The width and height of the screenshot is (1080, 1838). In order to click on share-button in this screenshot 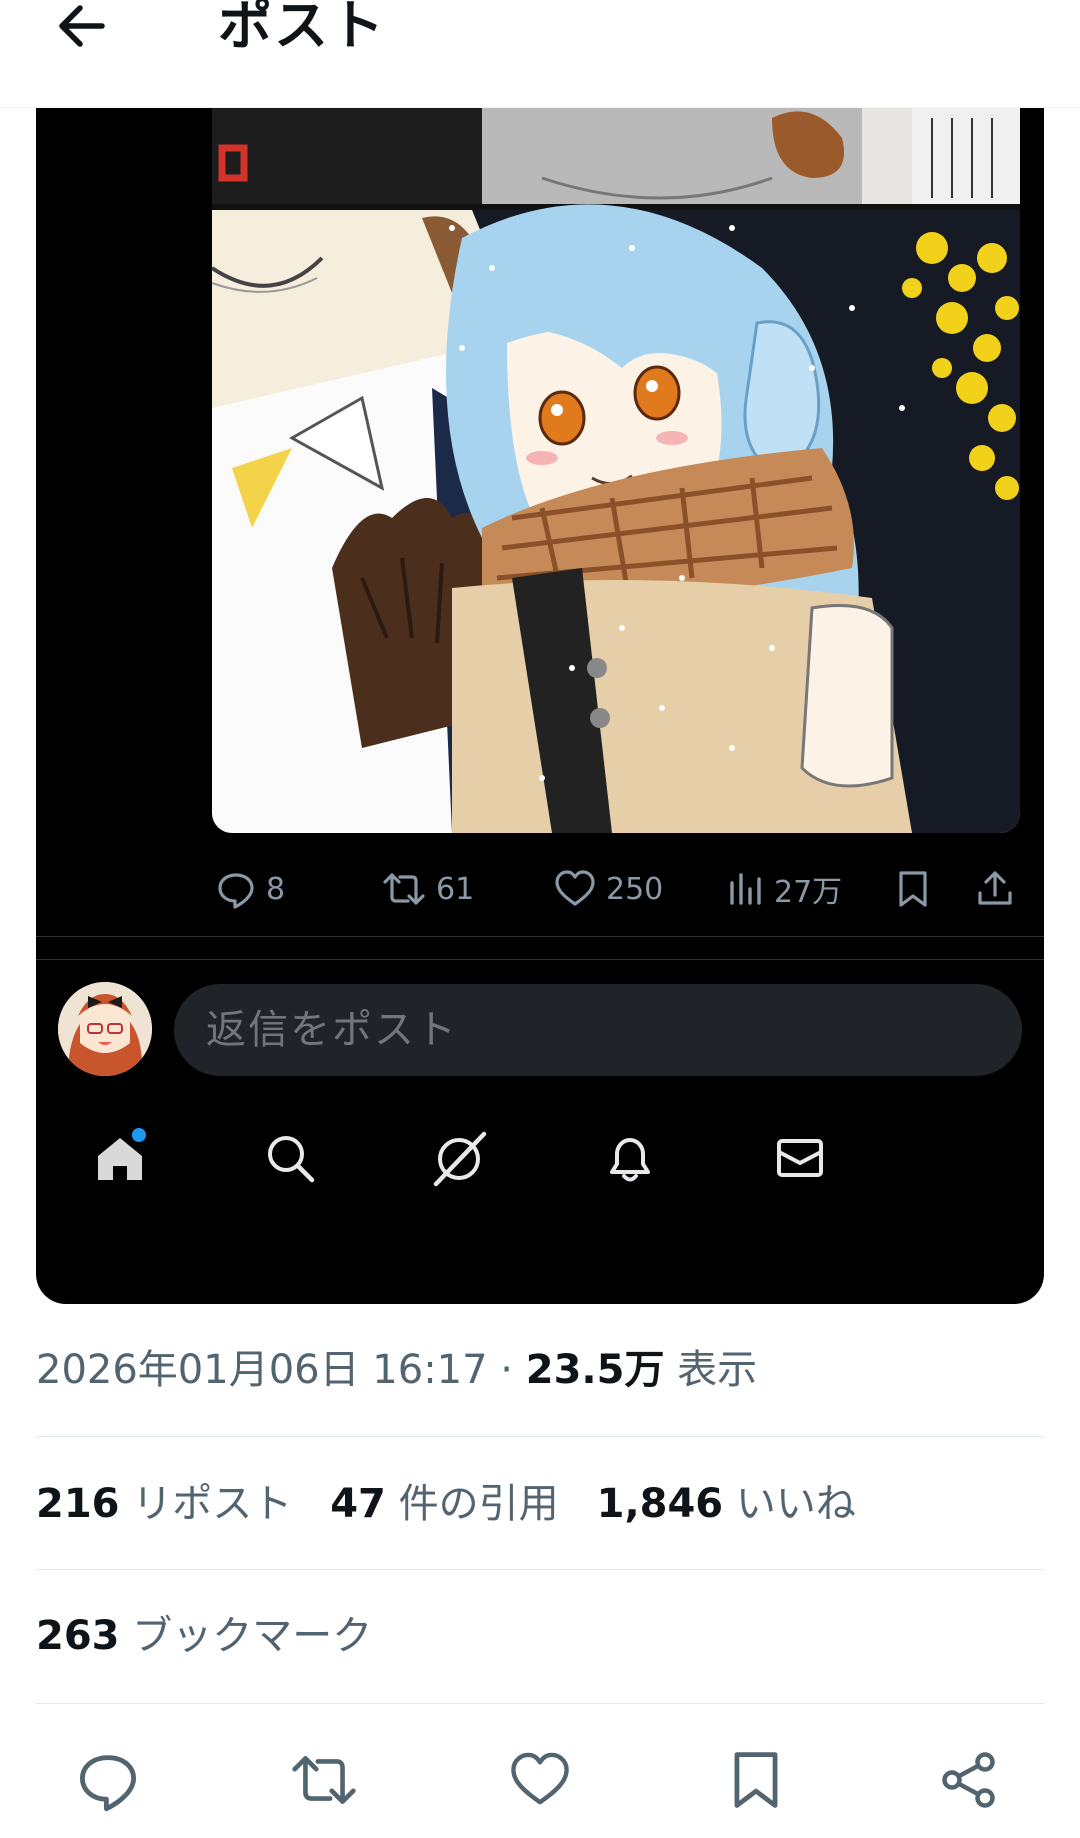, I will do `click(970, 1780)`.